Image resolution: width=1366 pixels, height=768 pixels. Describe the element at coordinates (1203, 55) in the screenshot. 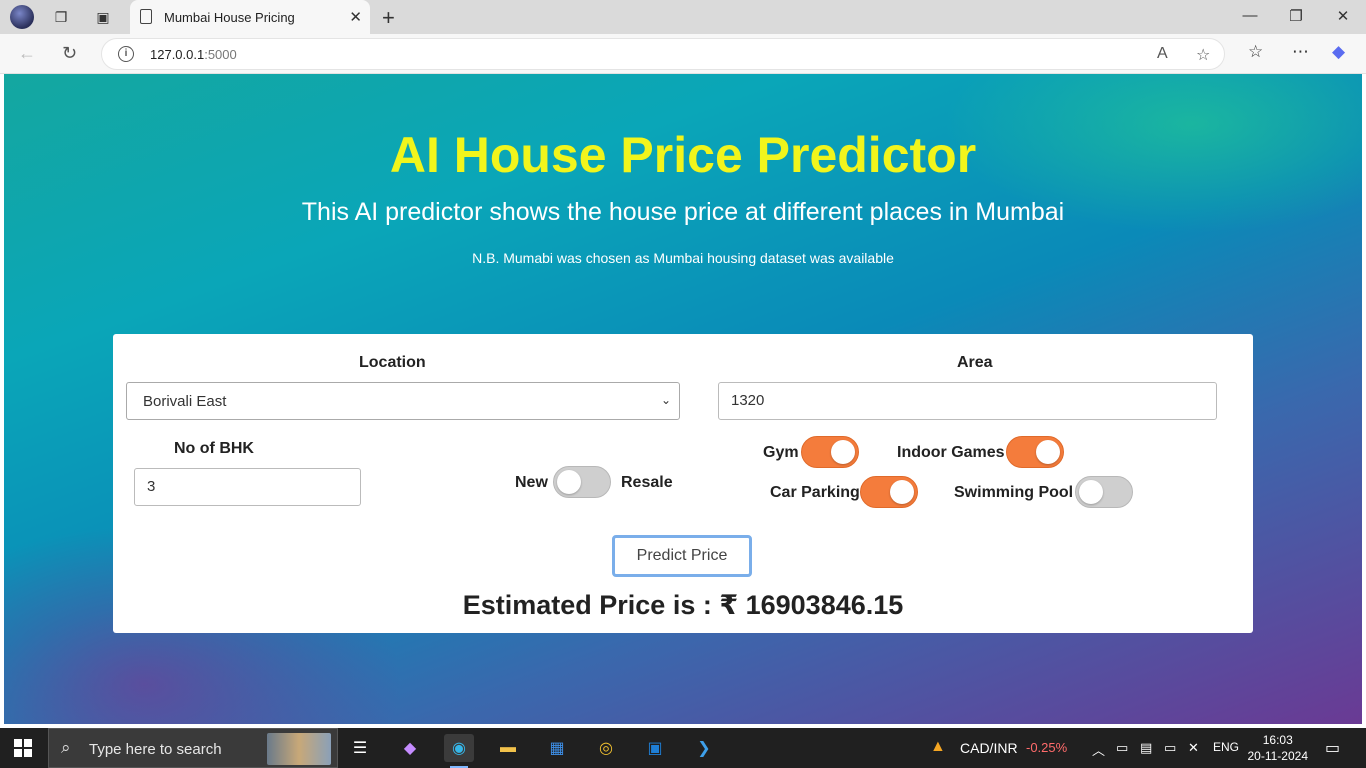

I see `favorite-star-icon: ☆` at that location.